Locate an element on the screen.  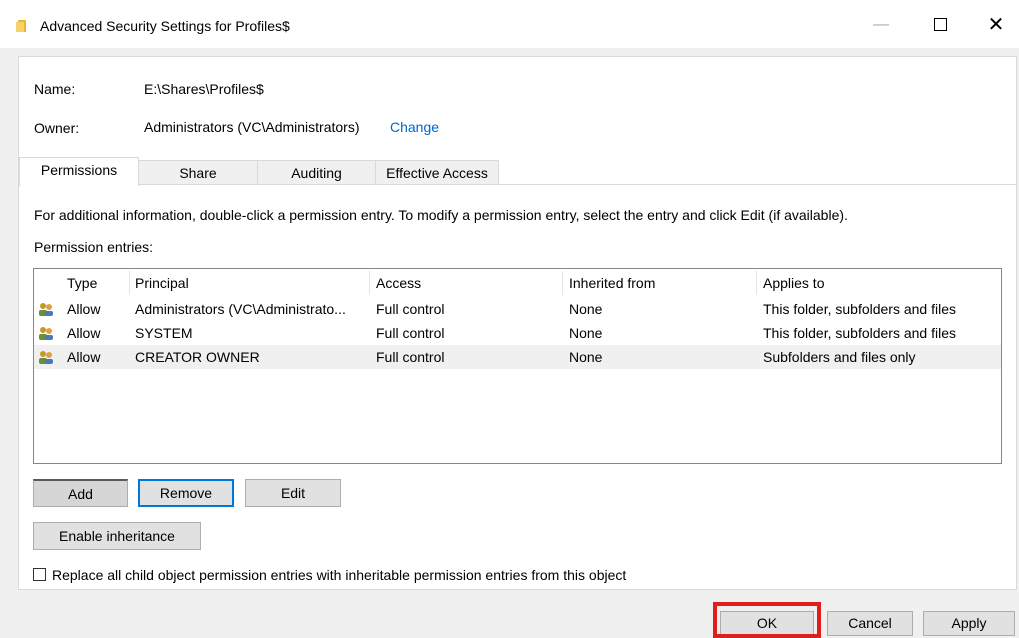
add-button: Add is located at coordinates (80, 493).